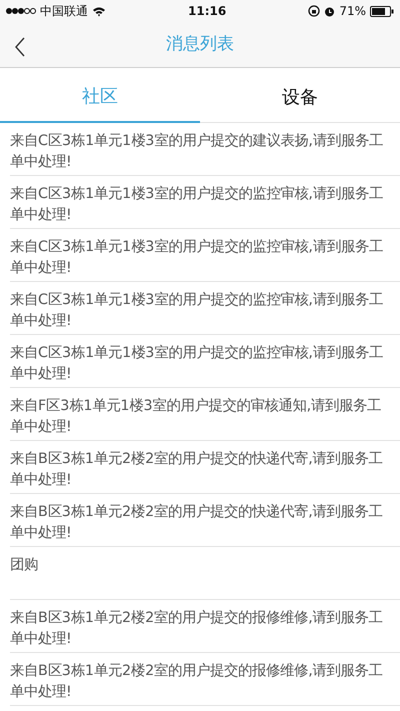 The height and width of the screenshot is (711, 400). Describe the element at coordinates (352, 11) in the screenshot. I see `battery-percent: 71%` at that location.